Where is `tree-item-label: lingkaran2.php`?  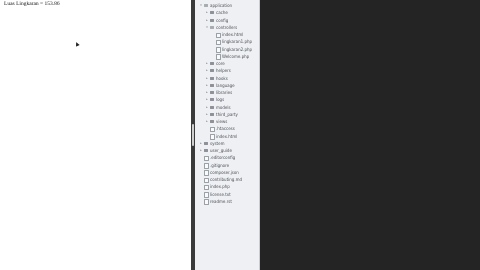
tree-item-label: lingkaran2.php is located at coordinates (237, 49).